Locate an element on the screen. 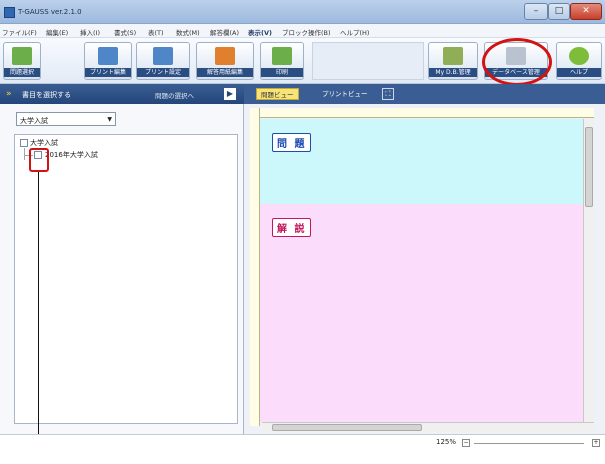  problem-select-button: 問題選択 is located at coordinates (22, 61).